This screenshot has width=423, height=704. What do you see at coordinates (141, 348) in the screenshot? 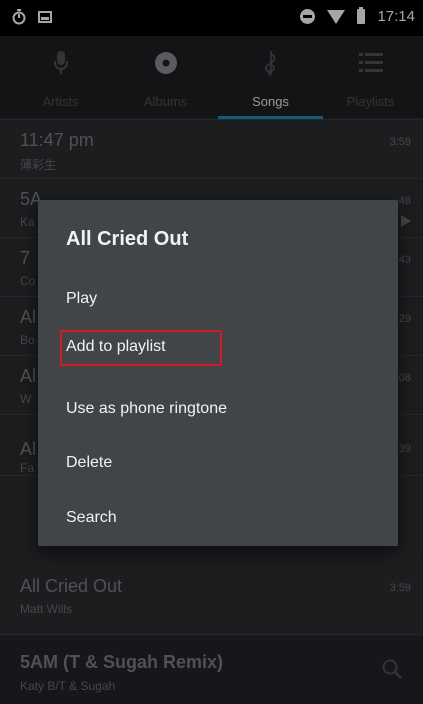
I see `highlight-box` at bounding box center [141, 348].